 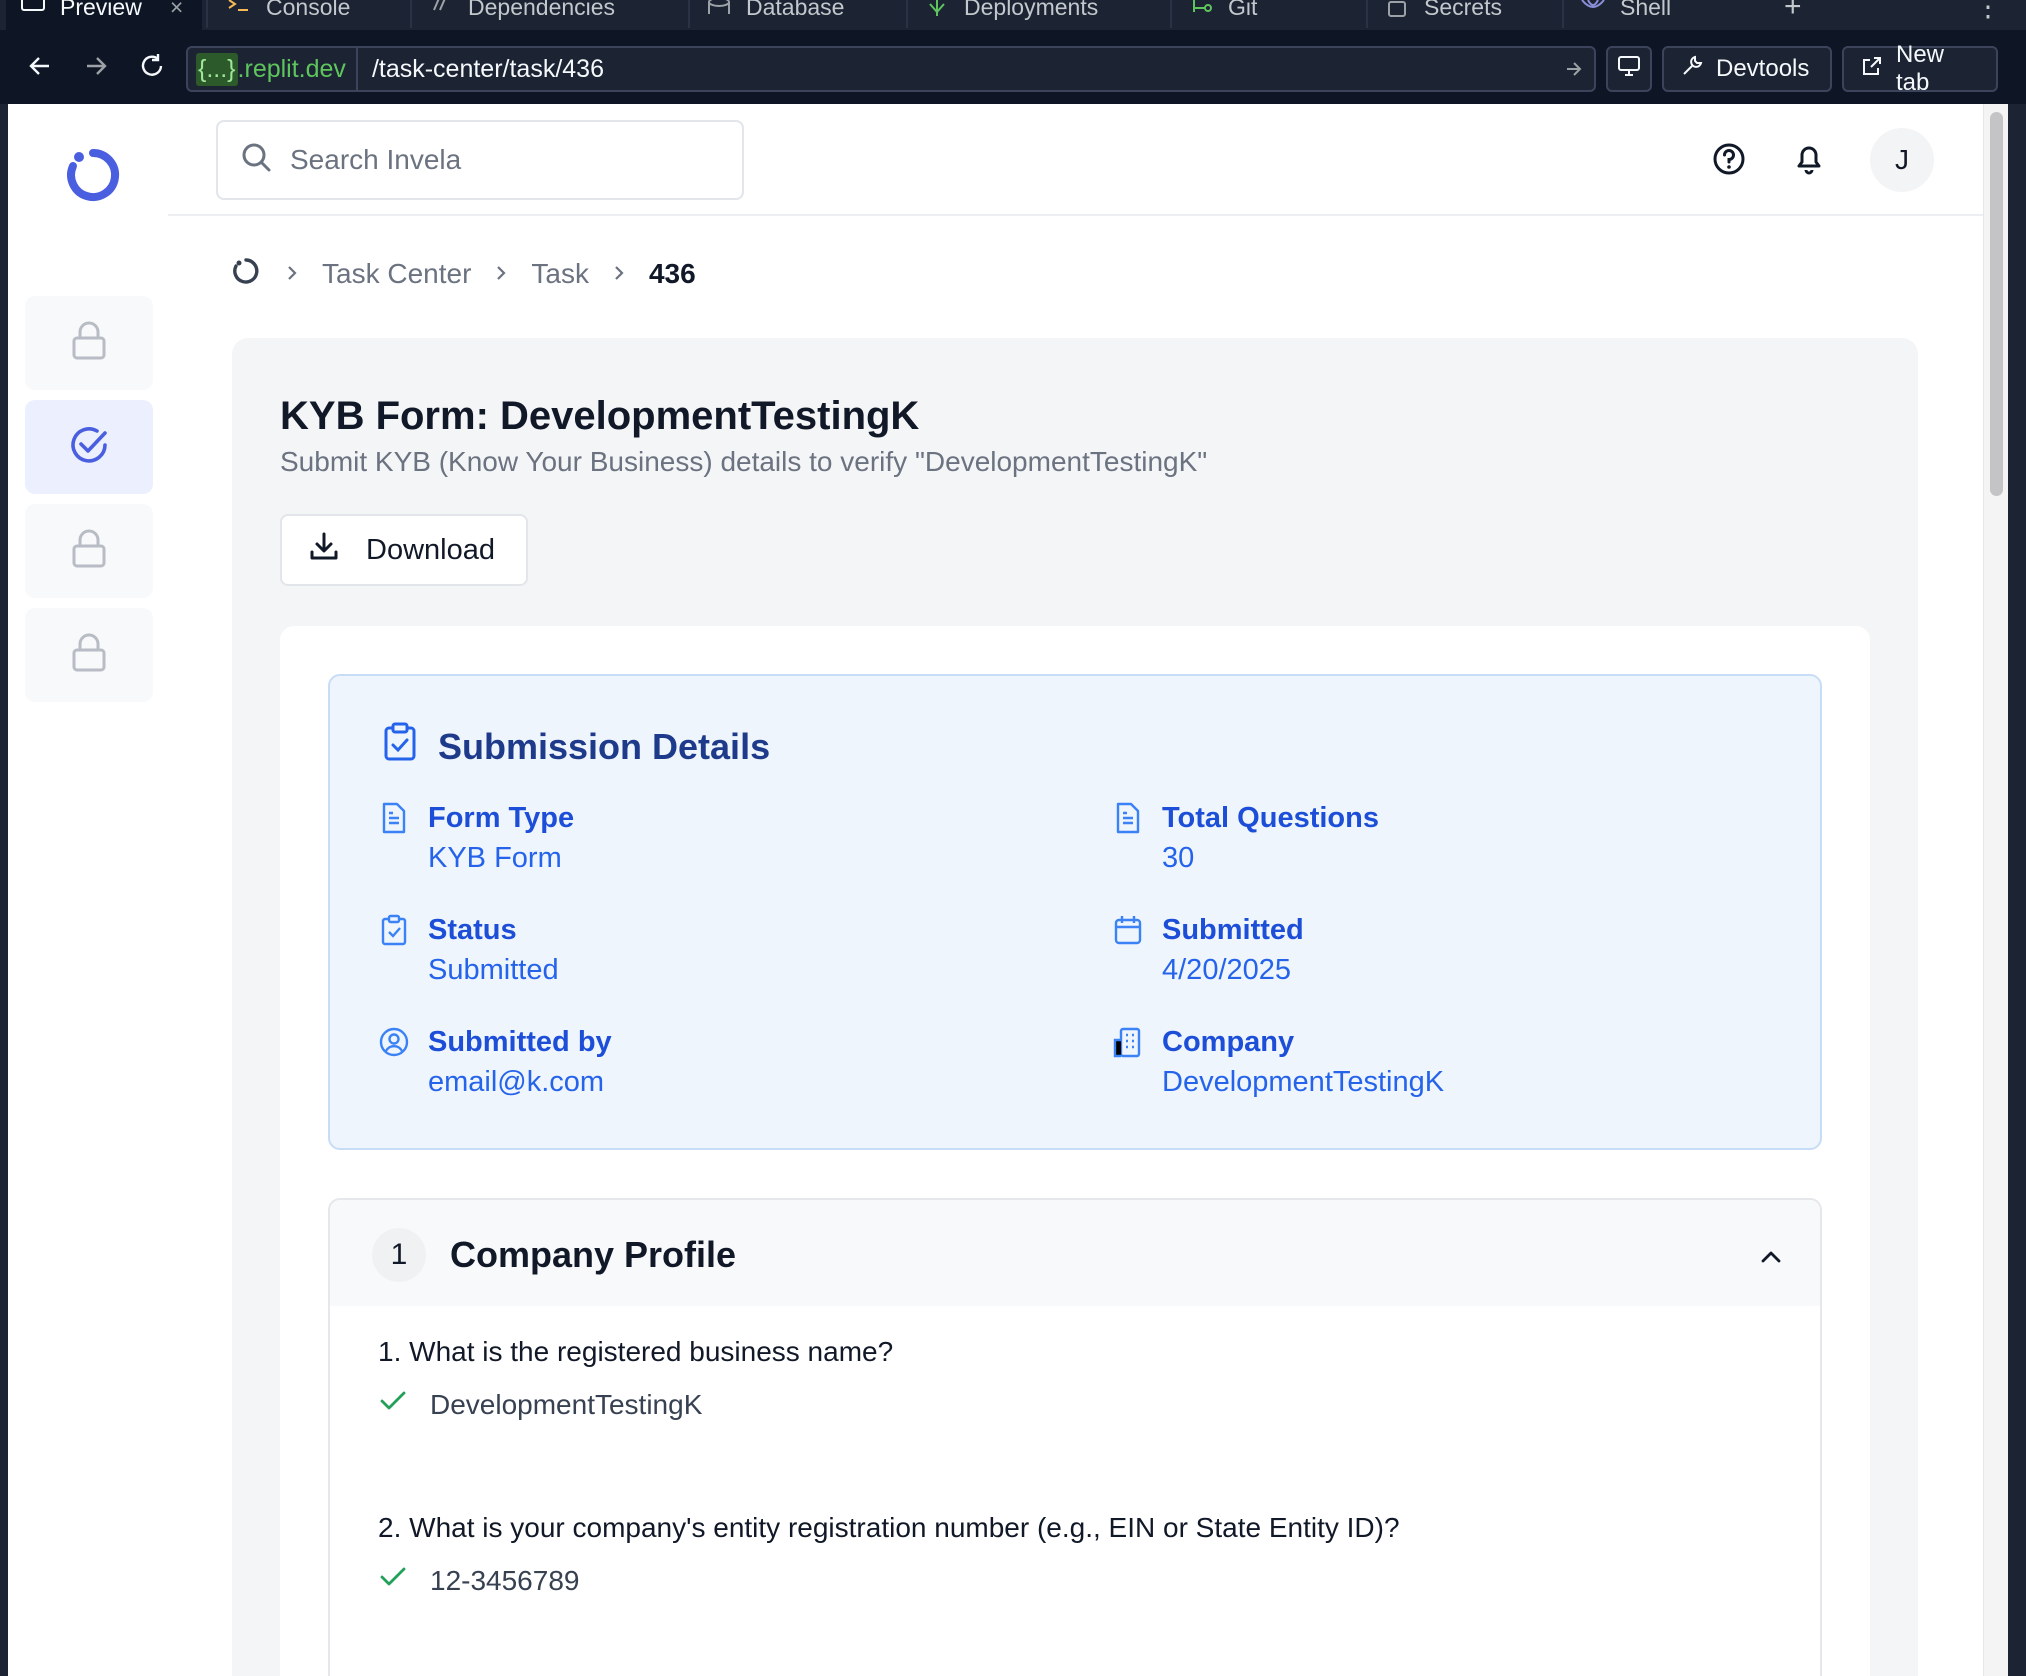 I want to click on section-title: Company Profile, so click(x=593, y=1254).